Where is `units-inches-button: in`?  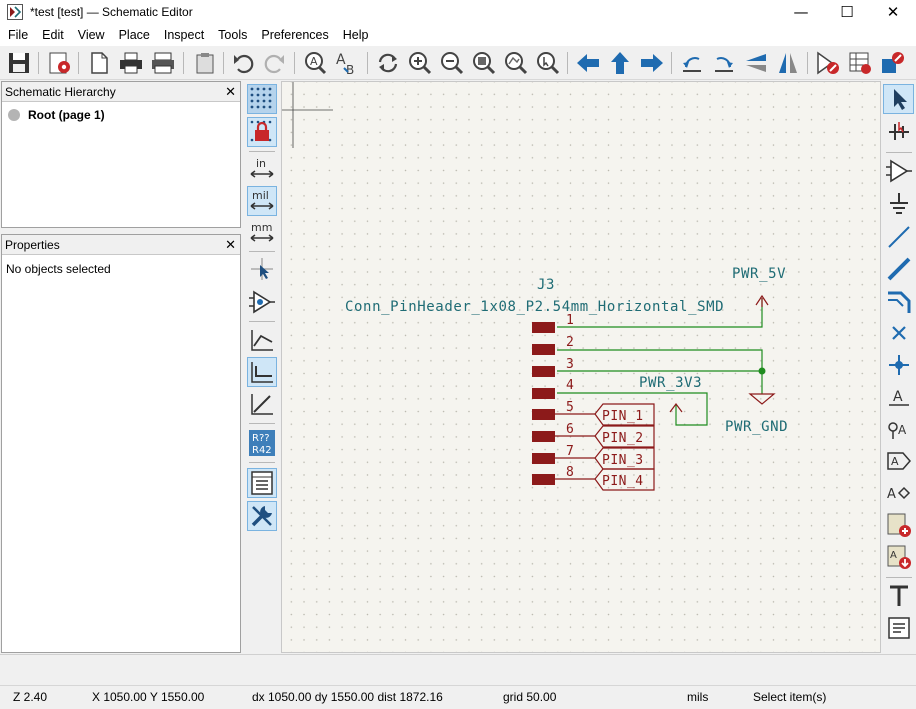 units-inches-button: in is located at coordinates (262, 169).